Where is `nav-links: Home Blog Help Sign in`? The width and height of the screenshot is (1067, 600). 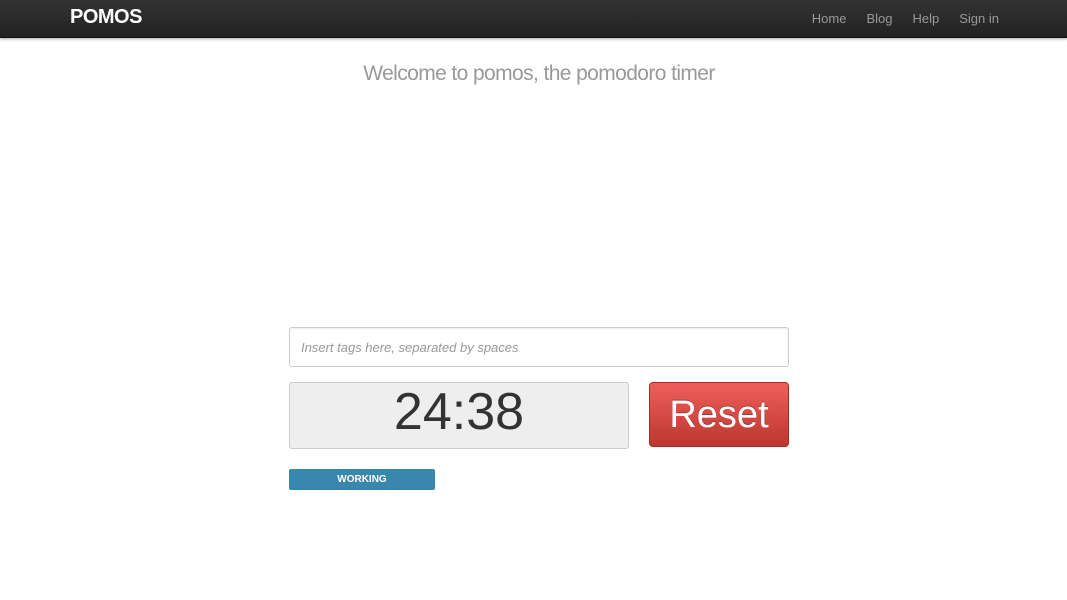
nav-links: Home Blog Help Sign in is located at coordinates (905, 18).